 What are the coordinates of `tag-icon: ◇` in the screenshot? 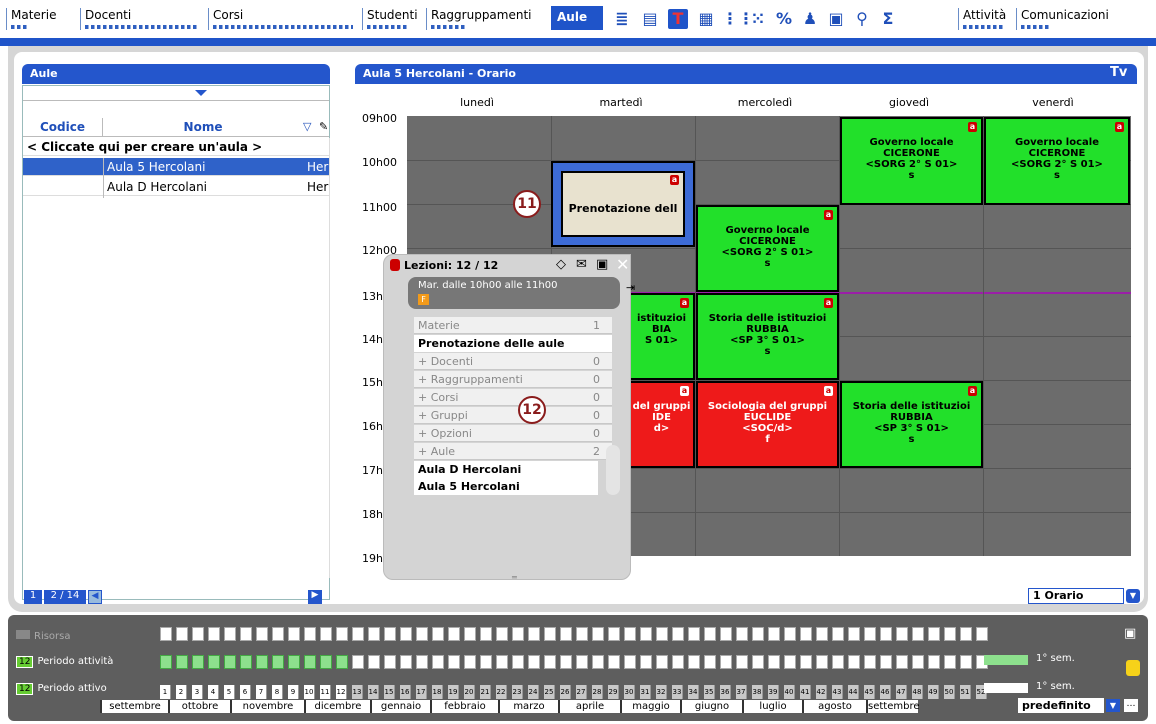 It's located at (561, 264).